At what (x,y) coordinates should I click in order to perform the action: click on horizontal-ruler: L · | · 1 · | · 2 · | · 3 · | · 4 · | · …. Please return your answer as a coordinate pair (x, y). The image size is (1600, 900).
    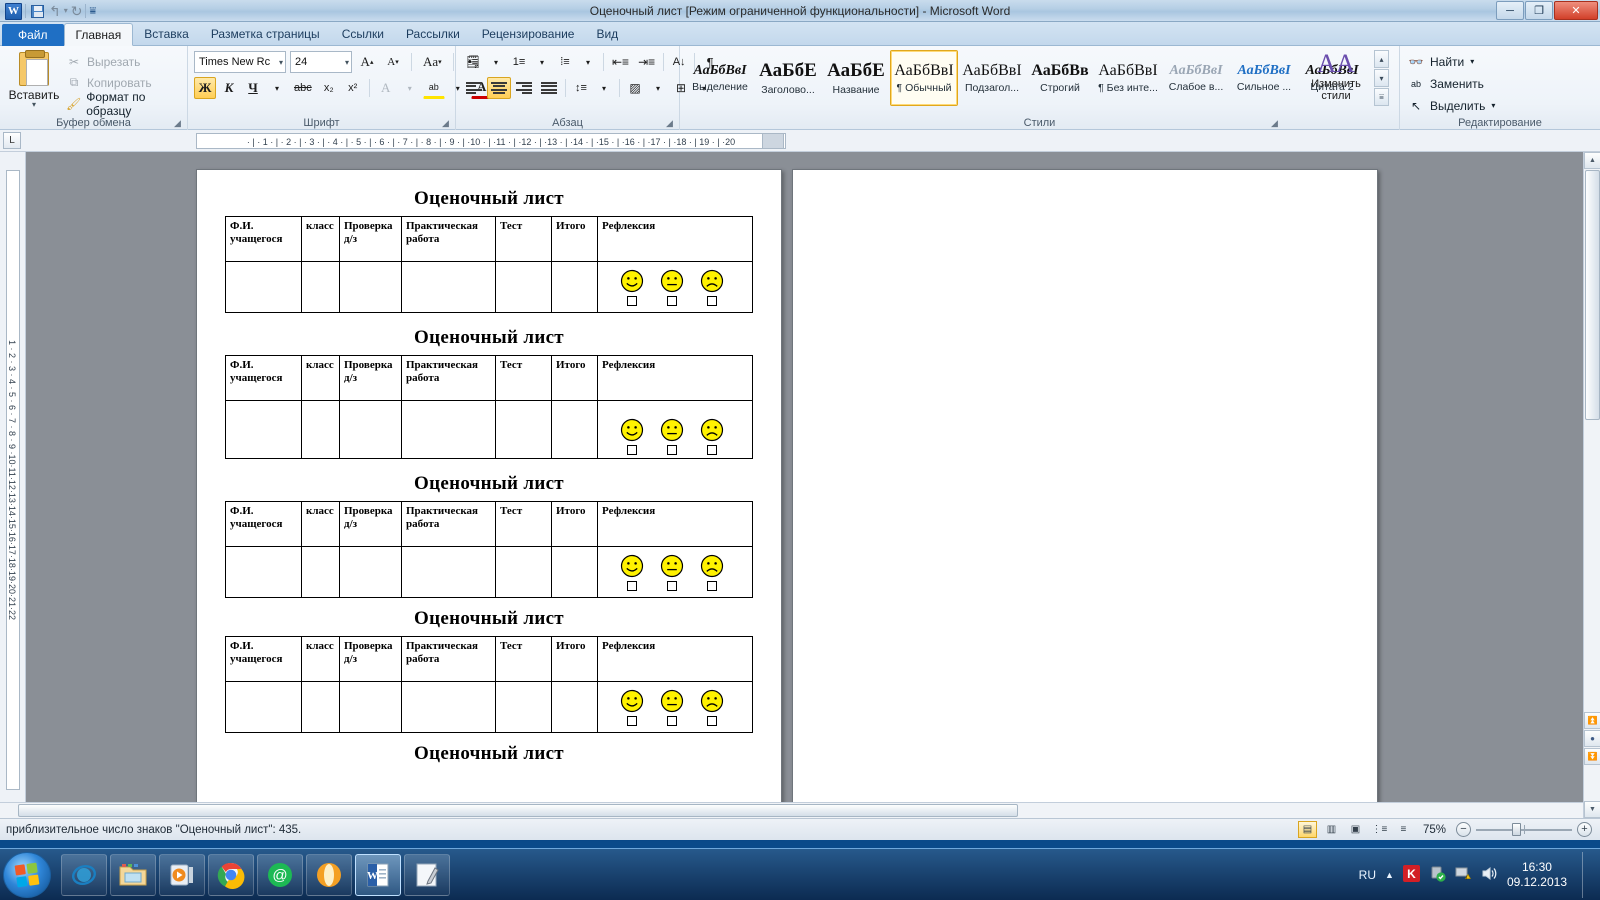
    Looking at the image, I should click on (800, 141).